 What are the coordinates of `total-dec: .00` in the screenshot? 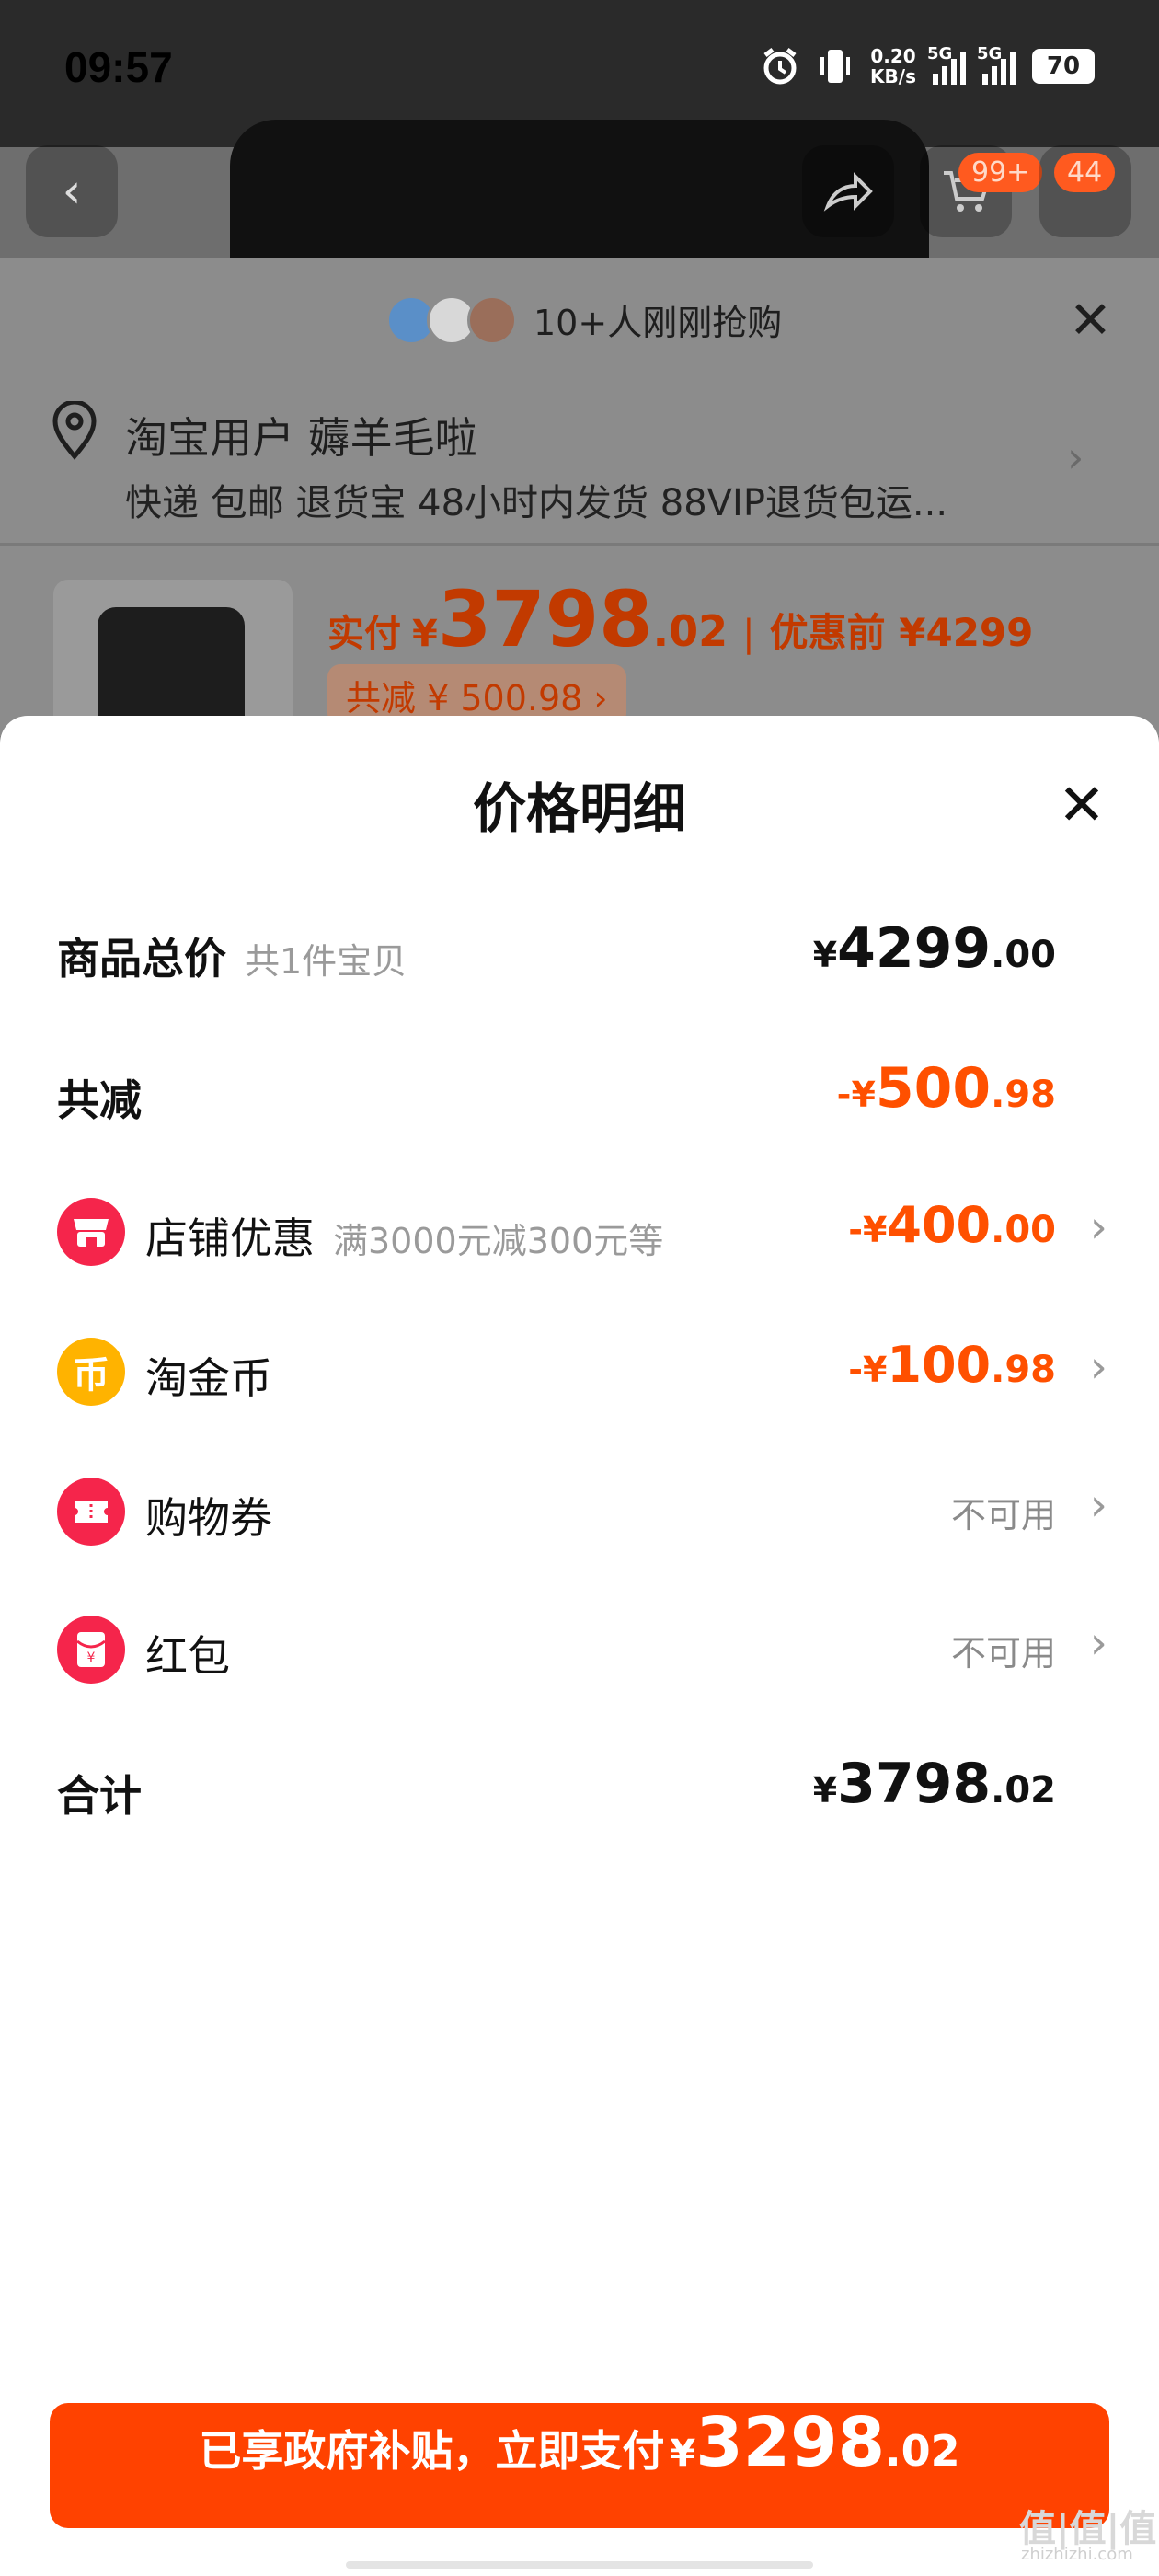 It's located at (1023, 955).